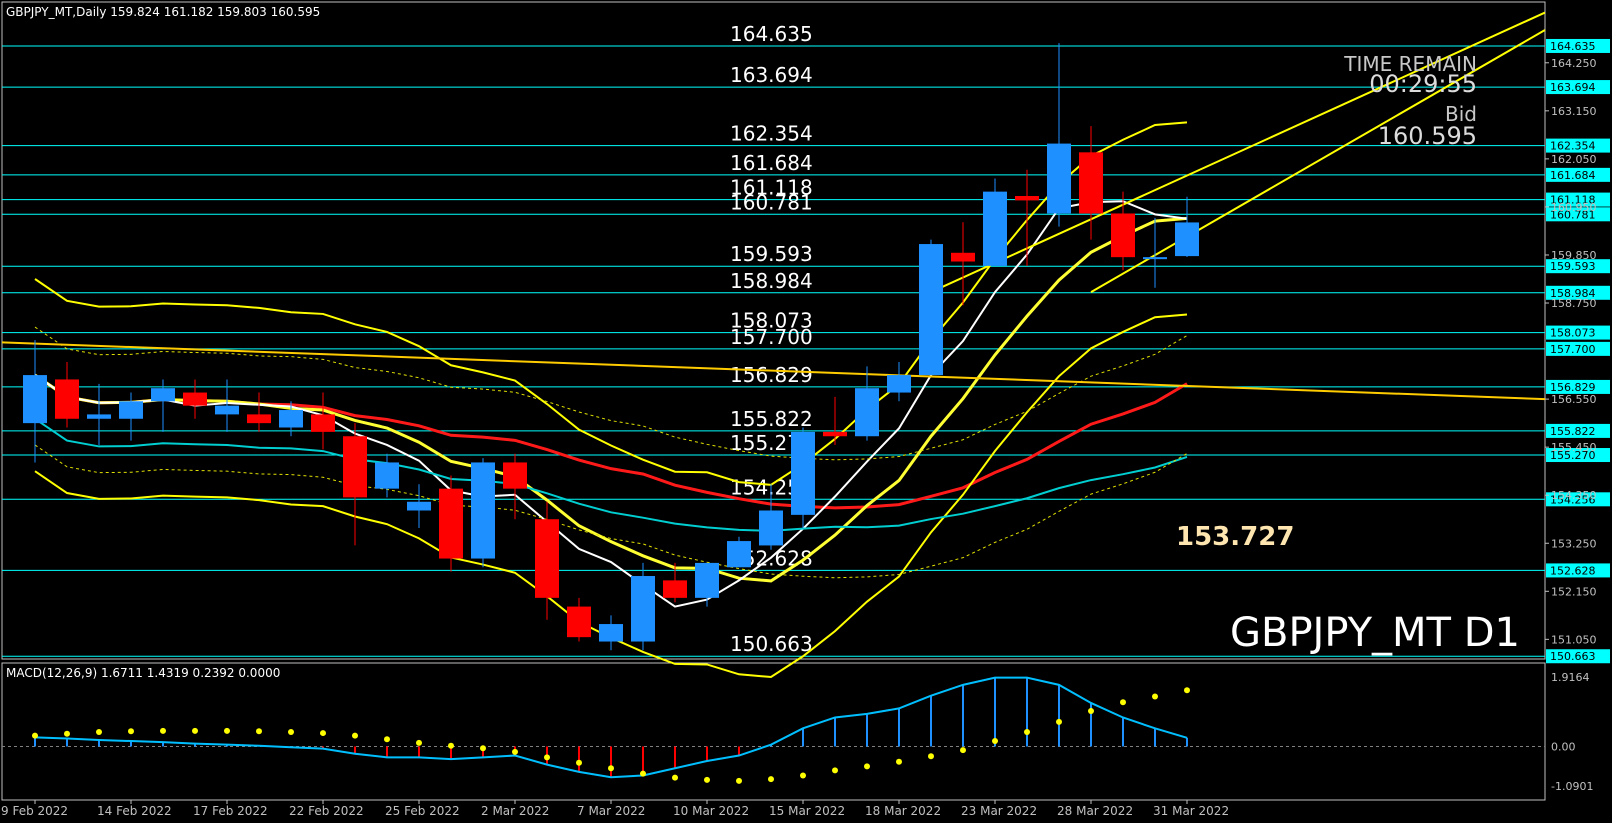  Describe the element at coordinates (1574, 399) in the screenshot. I see `price-tick-label: 156.550` at that location.